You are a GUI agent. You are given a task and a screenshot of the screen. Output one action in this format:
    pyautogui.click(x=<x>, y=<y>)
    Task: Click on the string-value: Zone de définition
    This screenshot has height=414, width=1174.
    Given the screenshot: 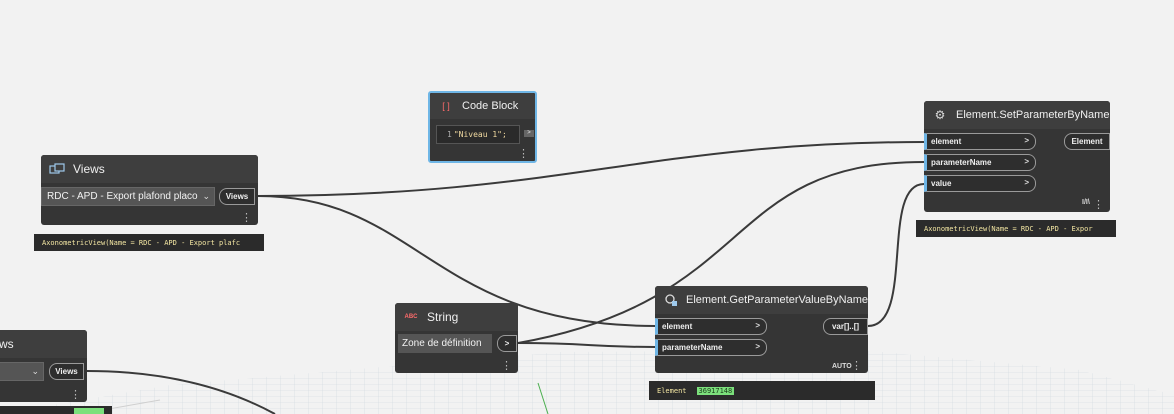 What is the action you would take?
    pyautogui.click(x=442, y=343)
    